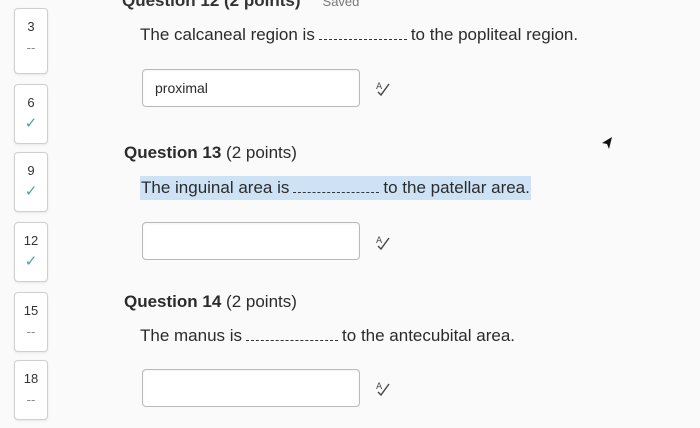 The height and width of the screenshot is (428, 700). What do you see at coordinates (31, 170) in the screenshot?
I see `nav-number: 9` at bounding box center [31, 170].